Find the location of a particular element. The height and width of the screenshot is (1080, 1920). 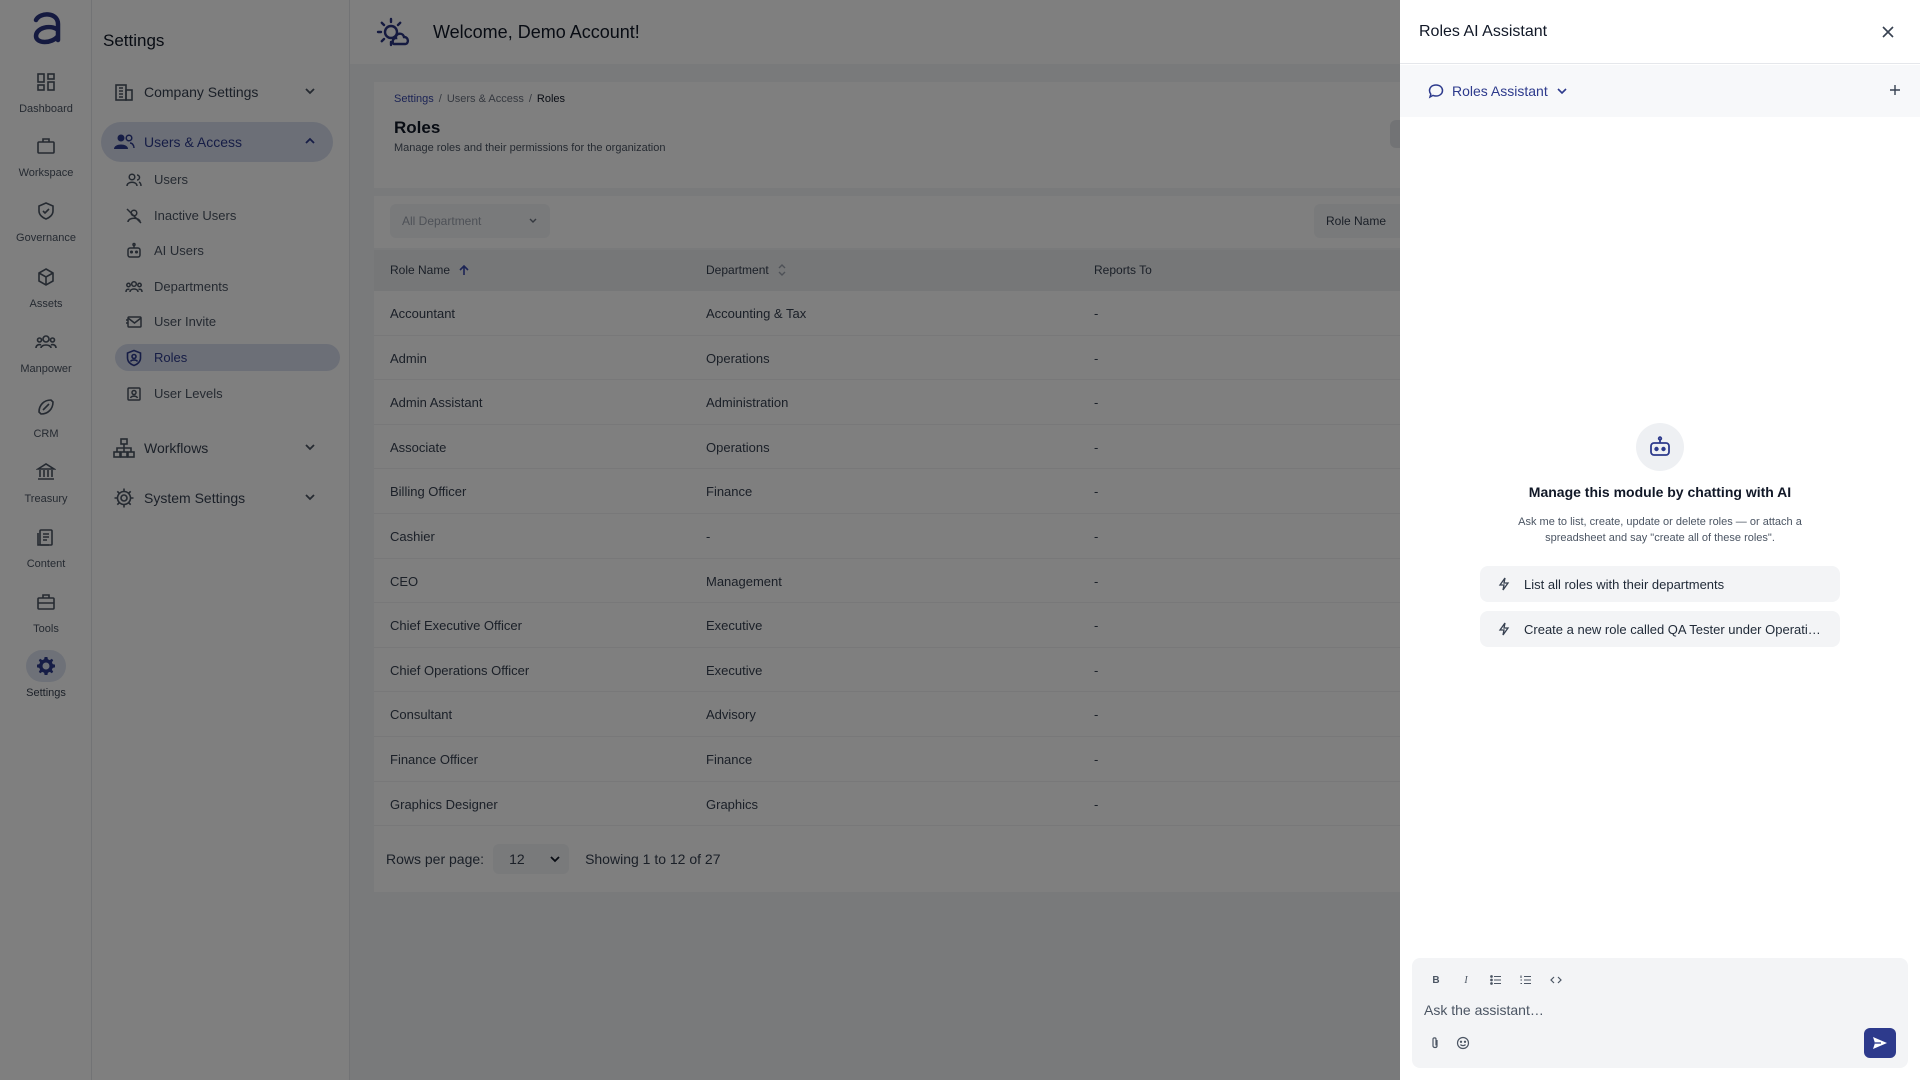

bullet-list-icon is located at coordinates (1495, 980).